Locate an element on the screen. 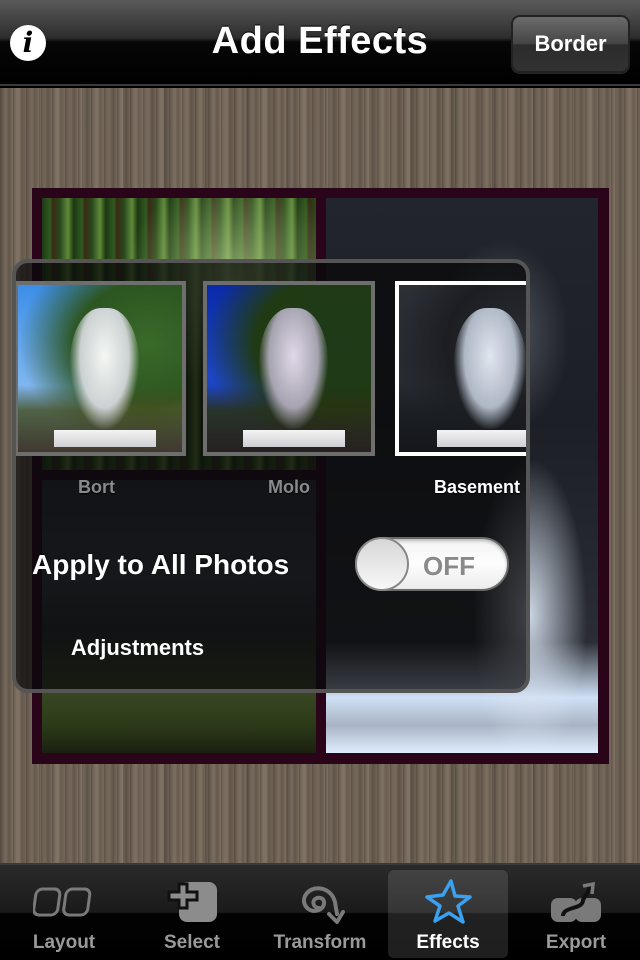 The image size is (640, 960). navigation-bar: i Add Effects Border is located at coordinates (320, 43).